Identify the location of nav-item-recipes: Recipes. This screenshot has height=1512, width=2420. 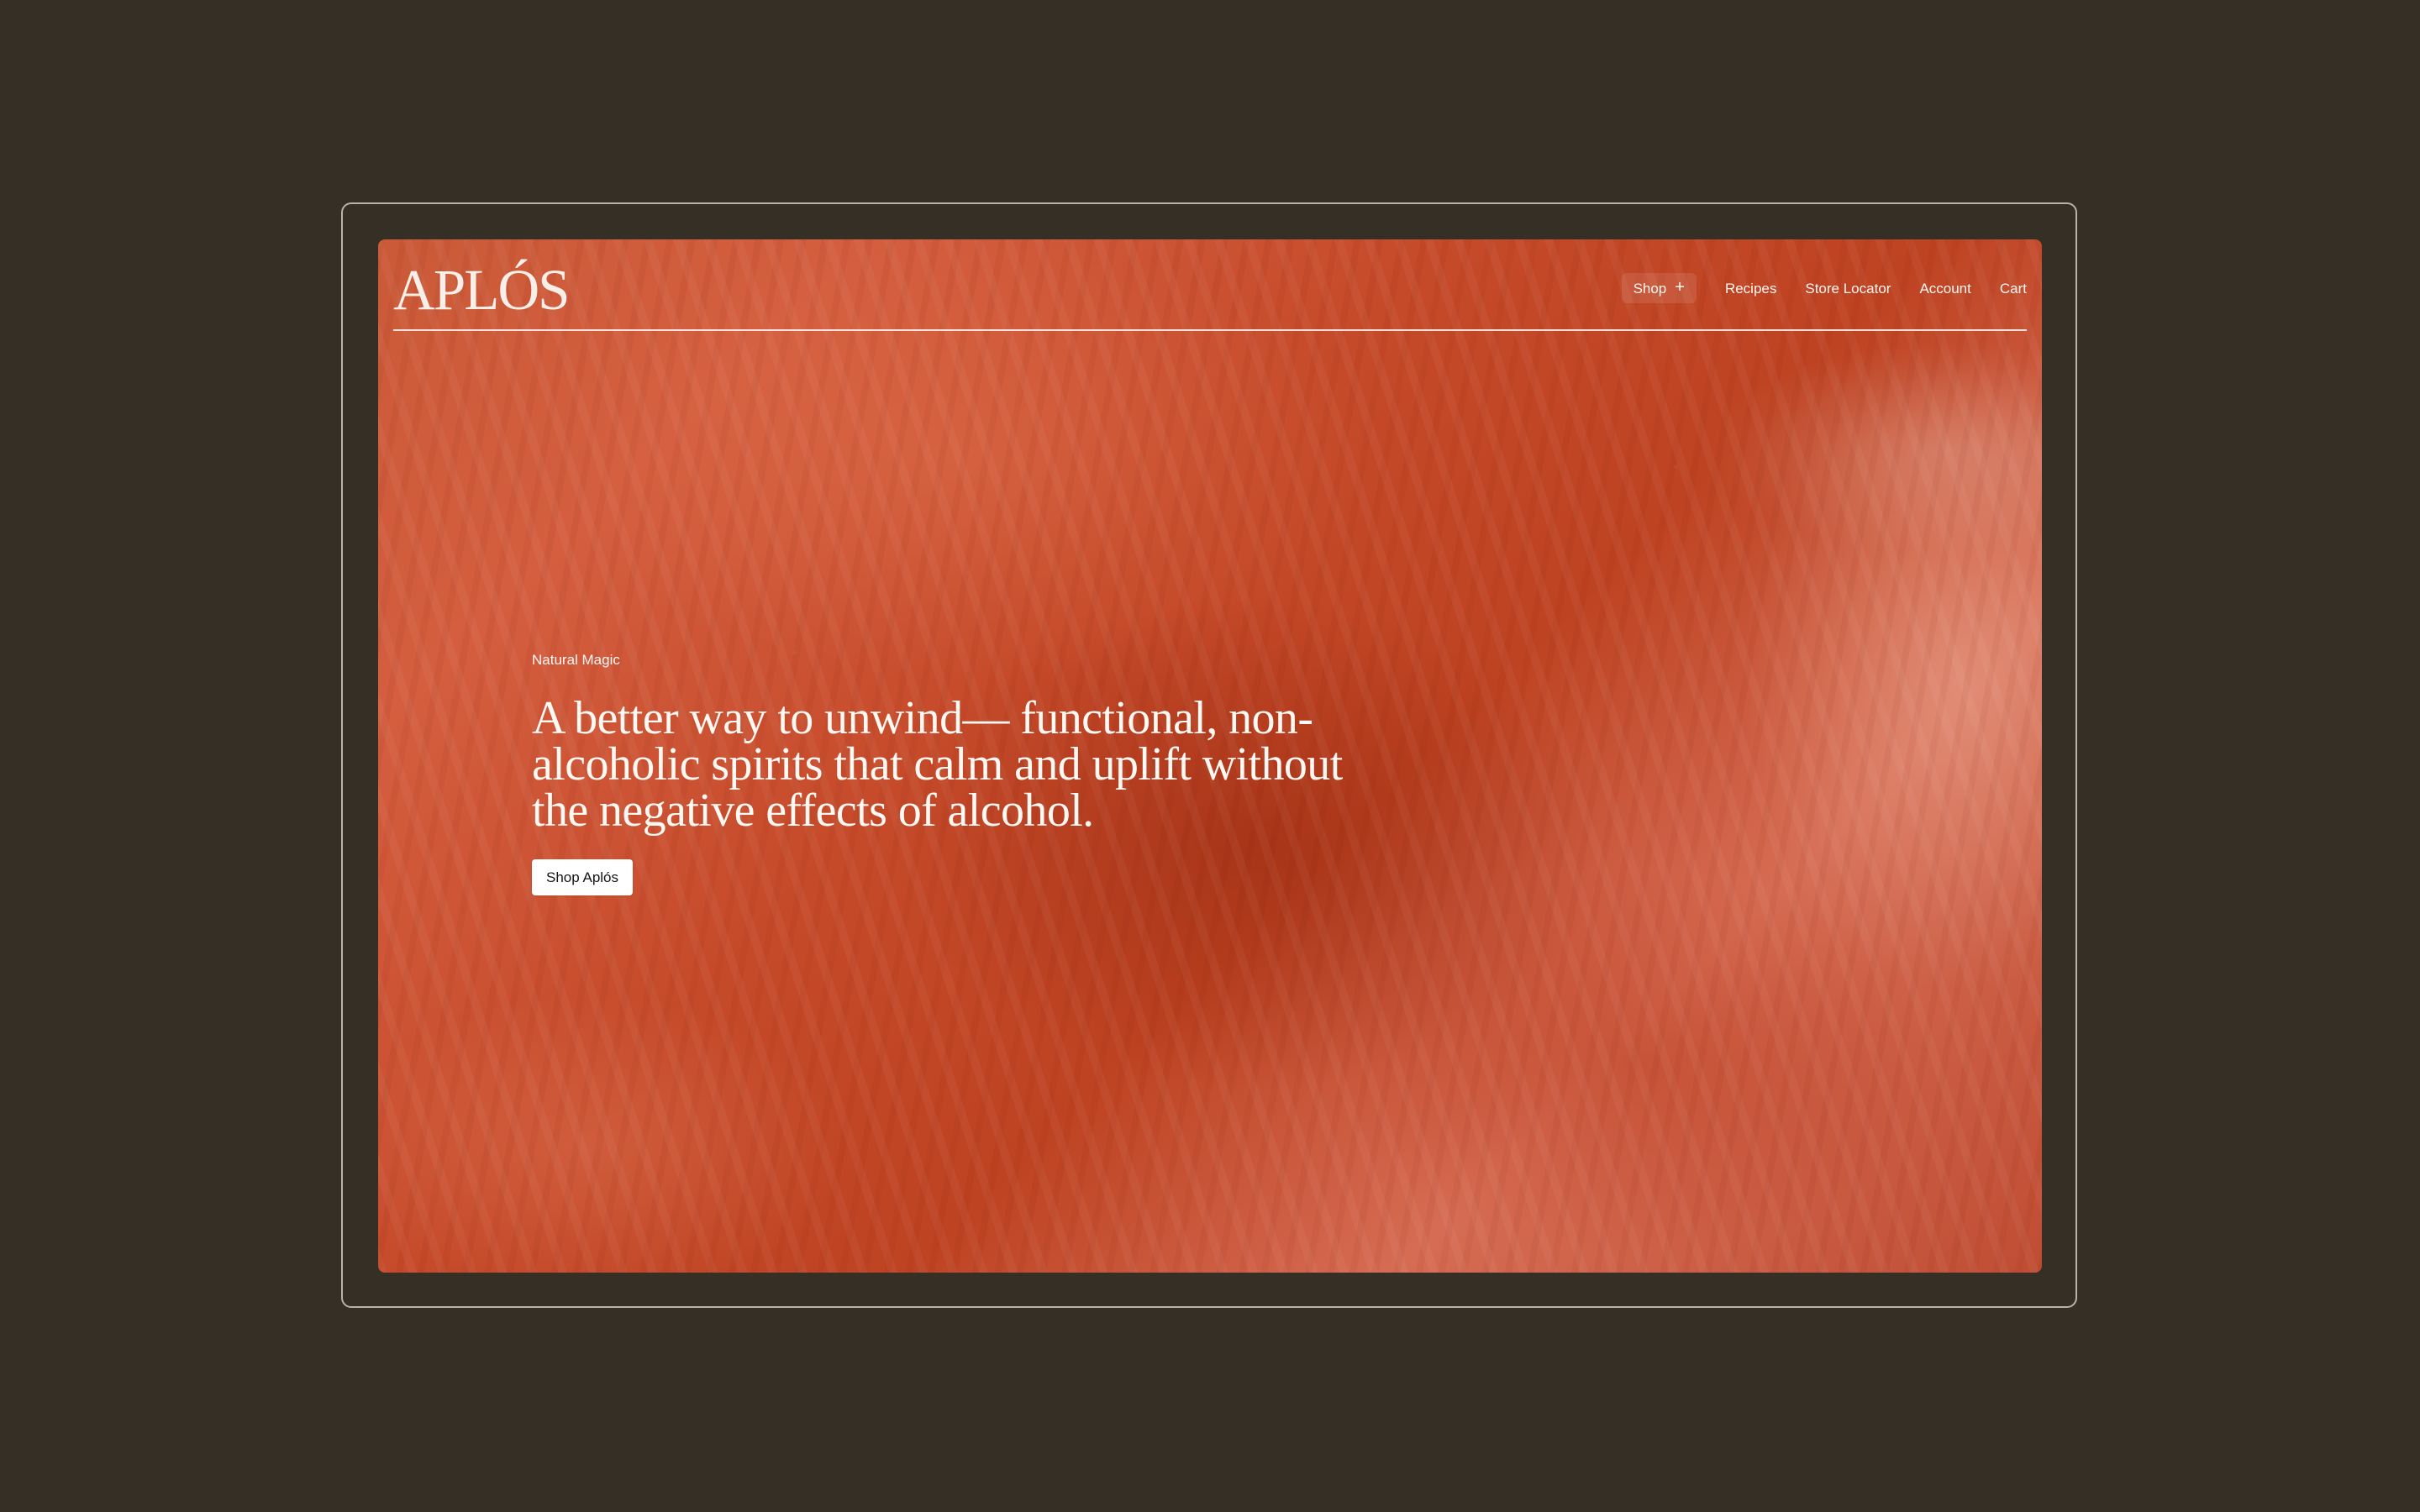
(1750, 288).